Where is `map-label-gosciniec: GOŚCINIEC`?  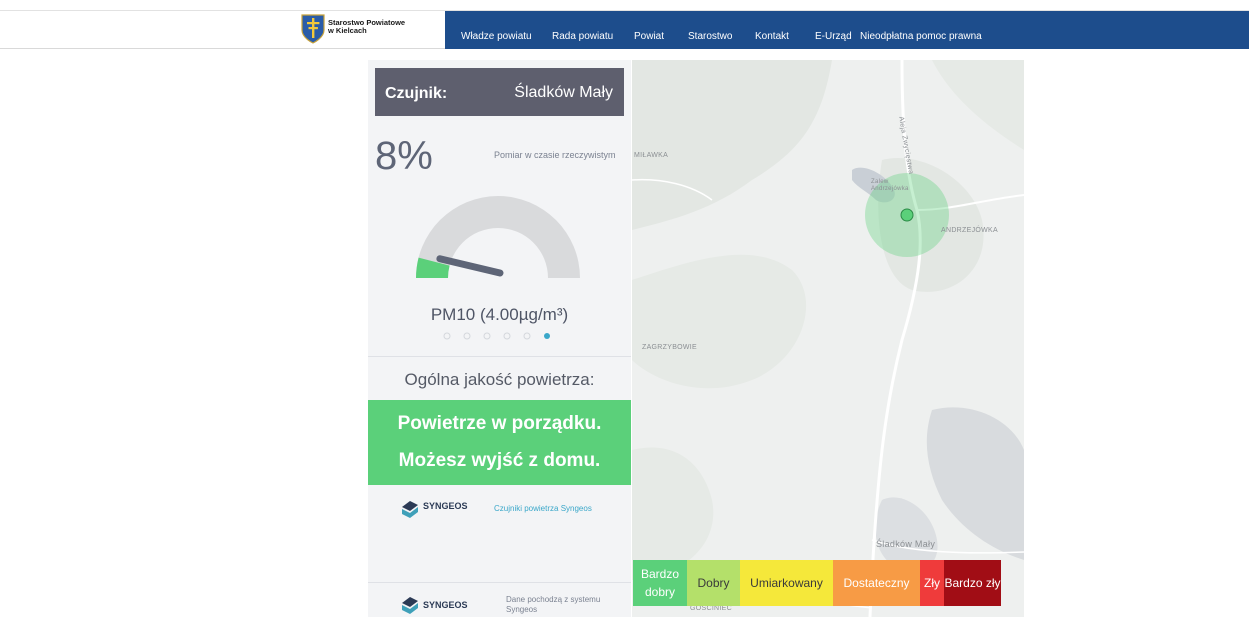
map-label-gosciniec: GOŚCINIEC is located at coordinates (711, 608).